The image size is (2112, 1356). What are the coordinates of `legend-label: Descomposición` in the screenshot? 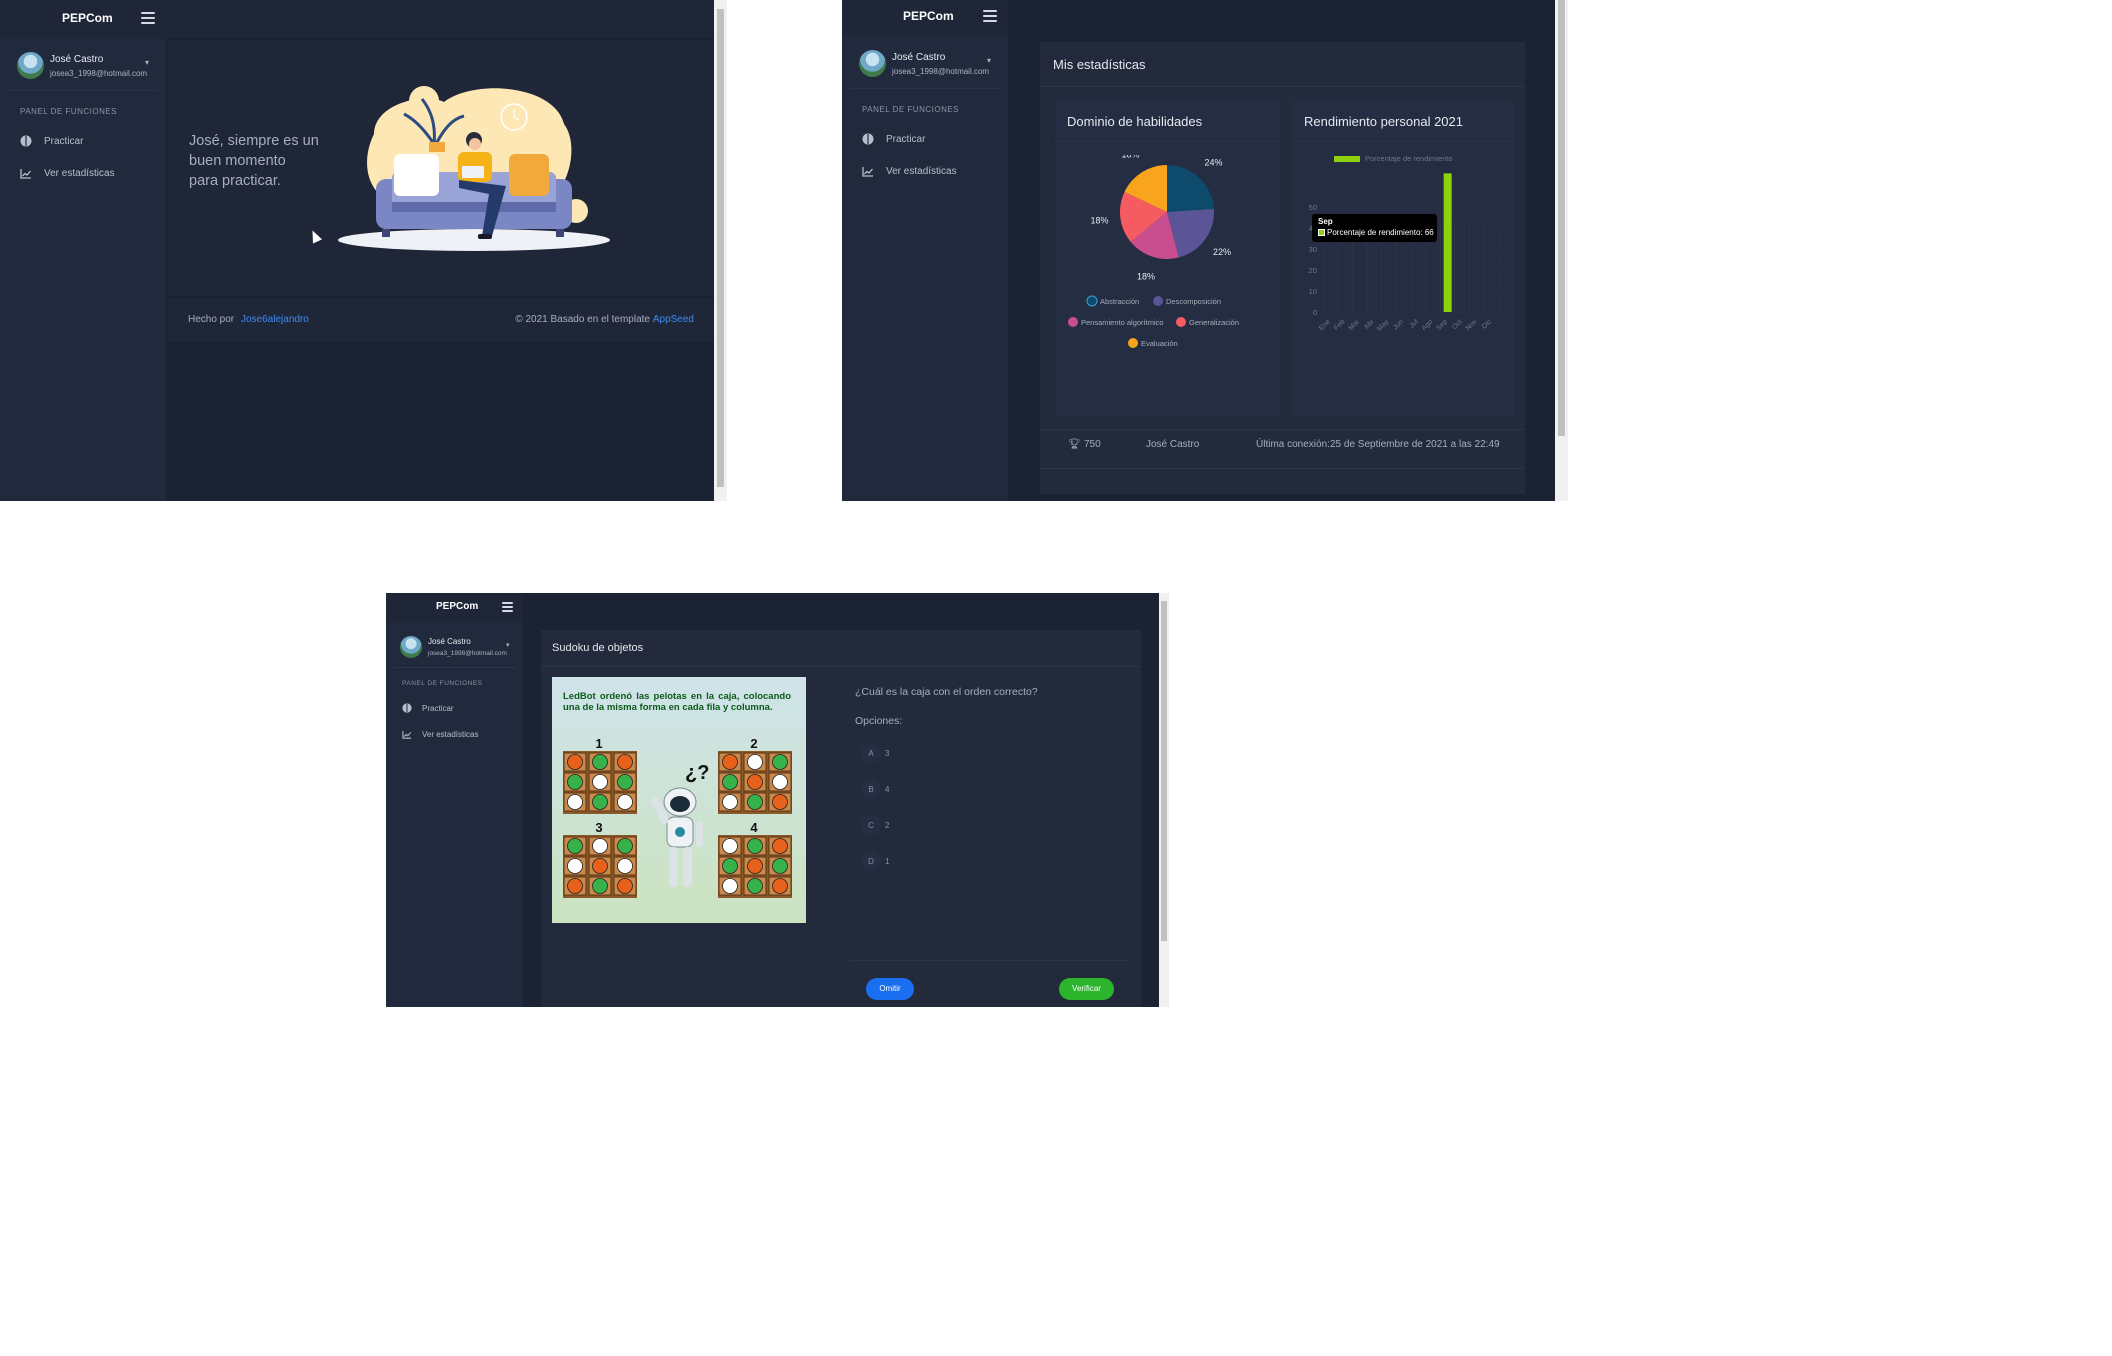 It's located at (1193, 301).